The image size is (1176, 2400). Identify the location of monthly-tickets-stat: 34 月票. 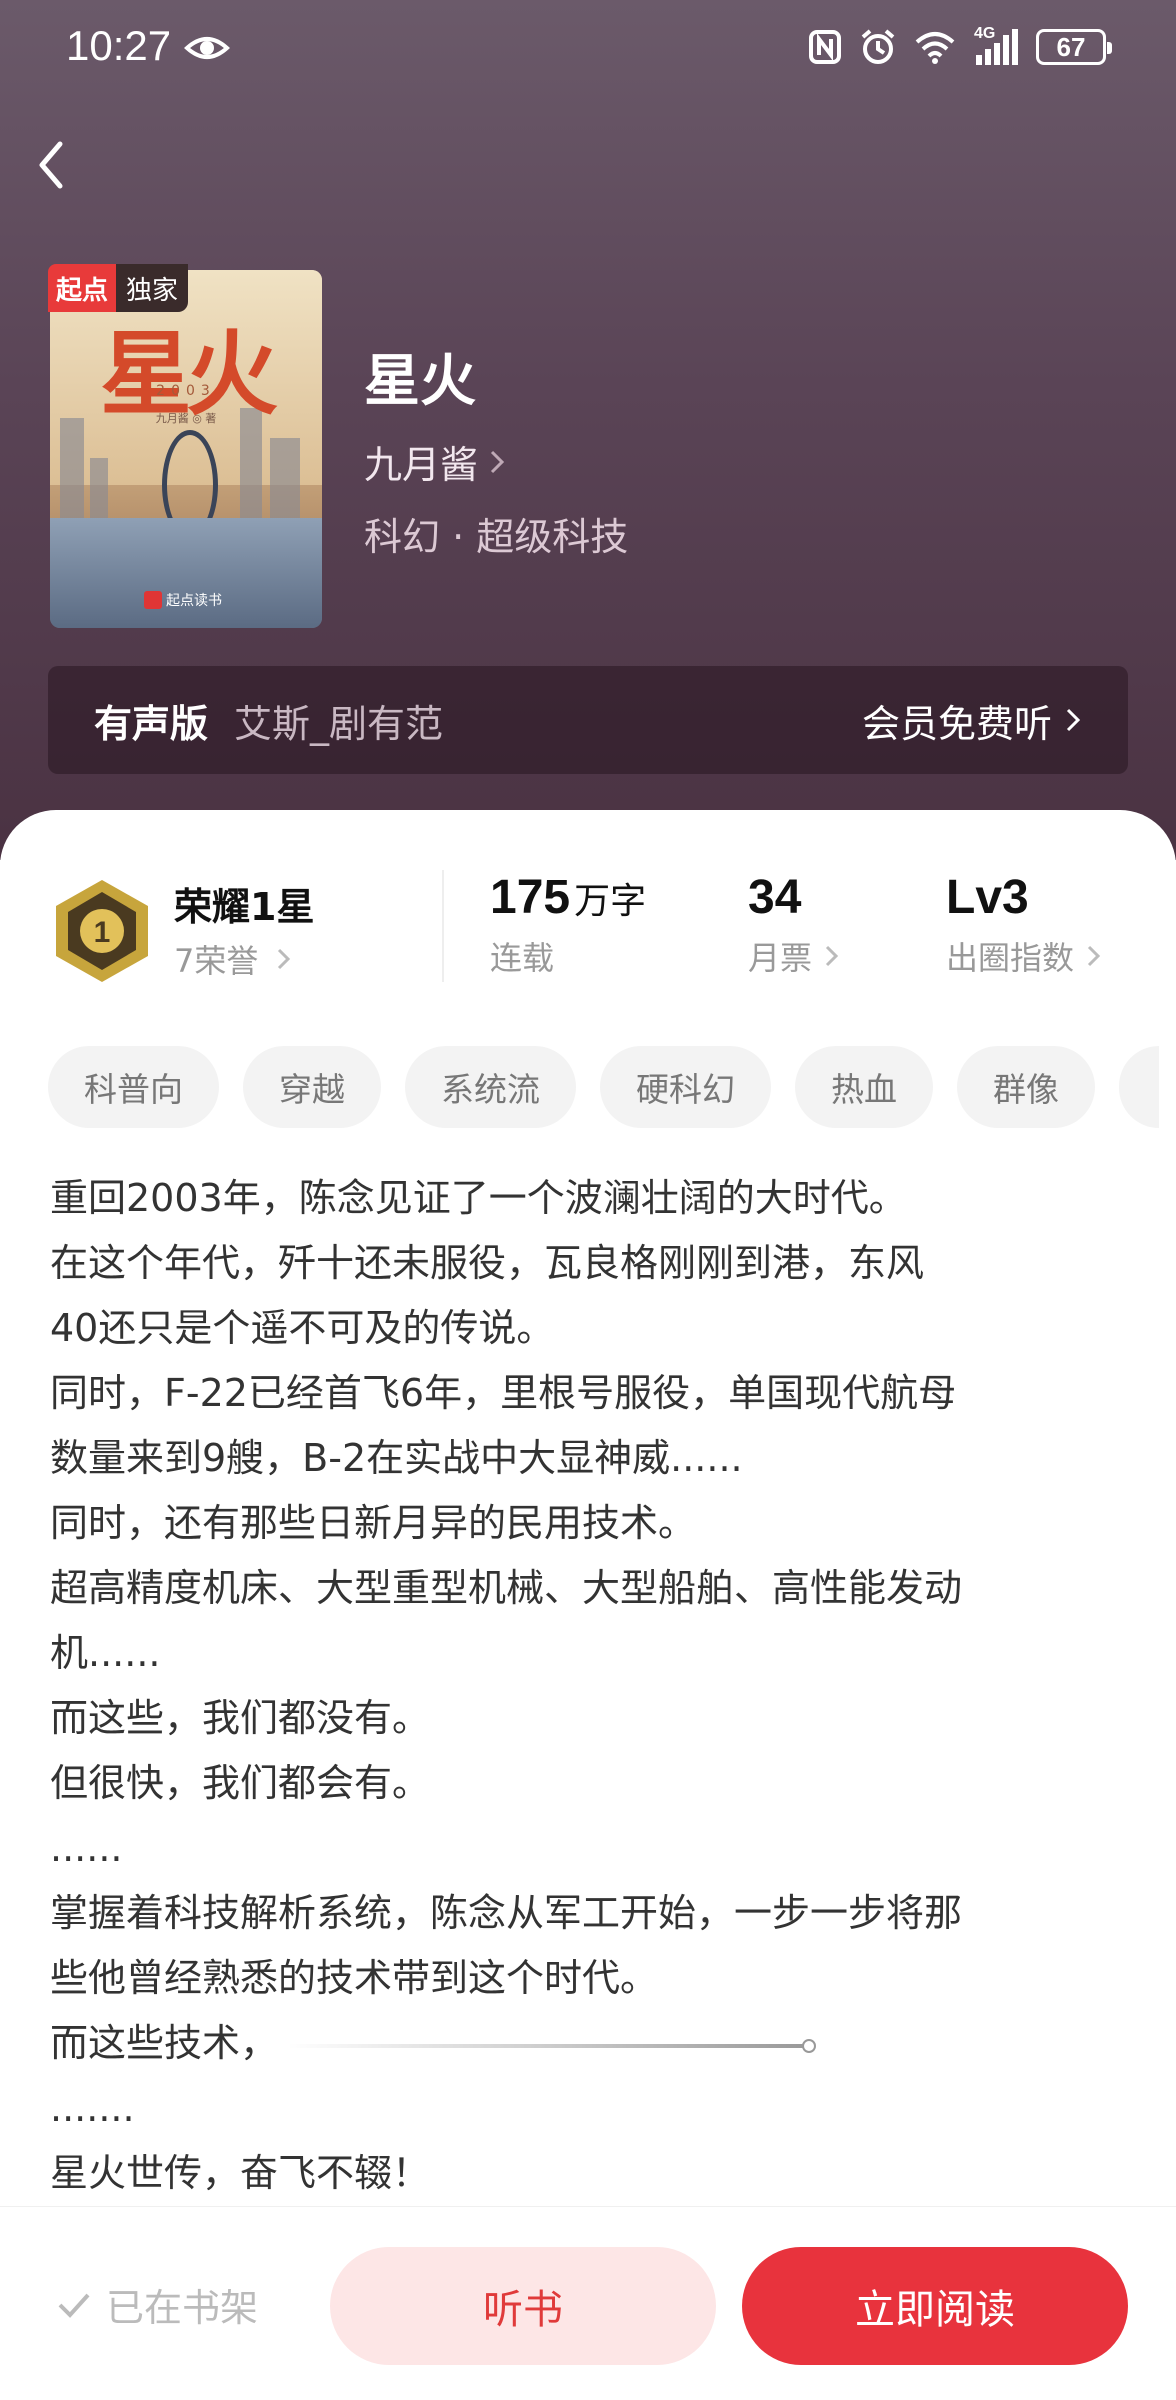
(794, 924).